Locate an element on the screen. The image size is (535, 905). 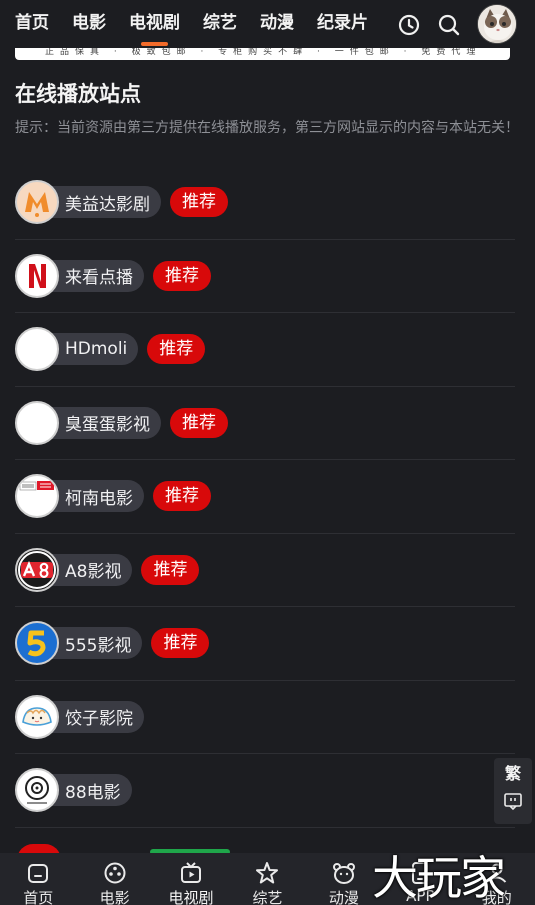
tab-home: 首页 is located at coordinates (38, 879).